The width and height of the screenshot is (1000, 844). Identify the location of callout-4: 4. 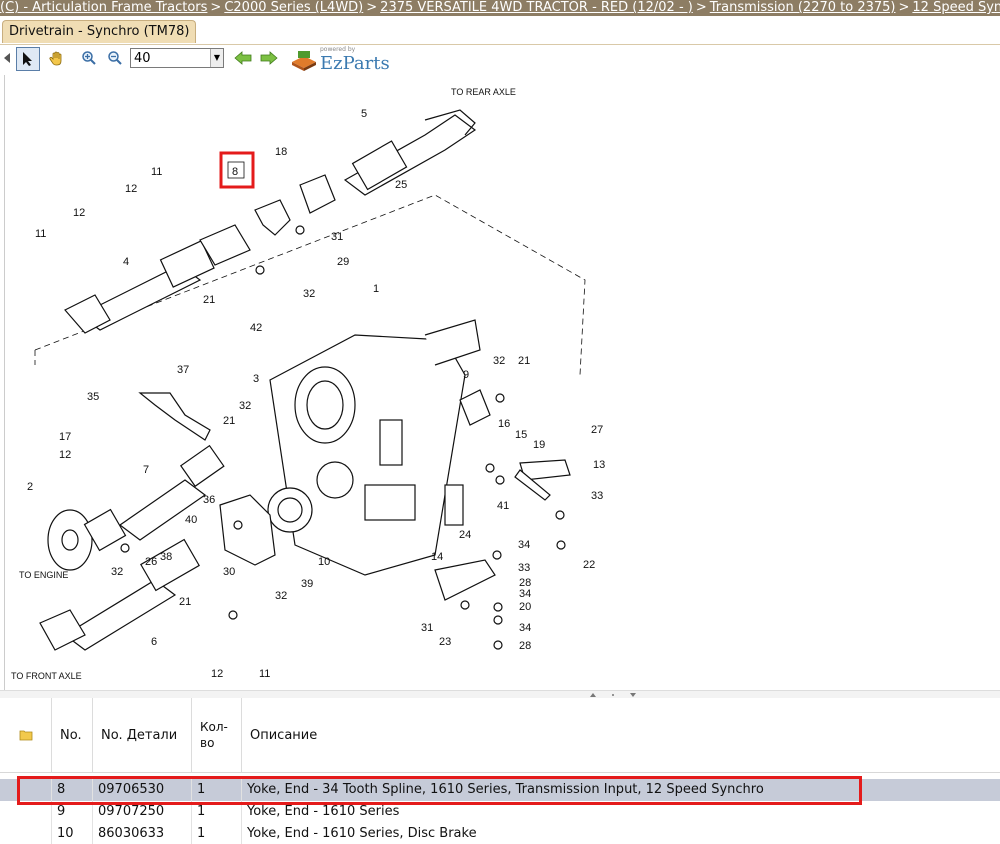
(126, 262).